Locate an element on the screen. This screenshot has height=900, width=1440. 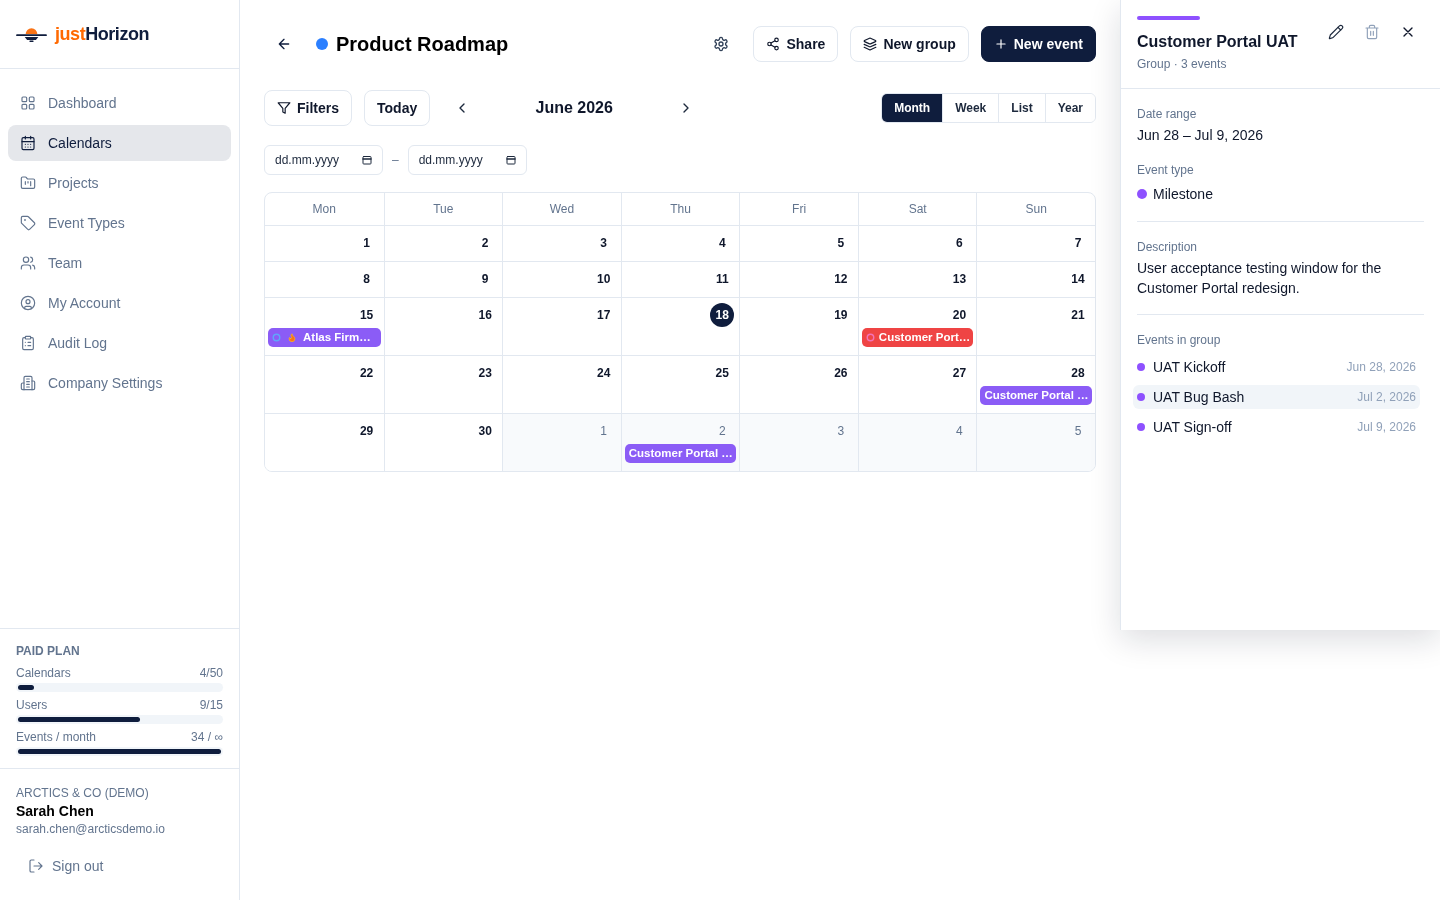
weekday-header: Tue is located at coordinates (443, 209).